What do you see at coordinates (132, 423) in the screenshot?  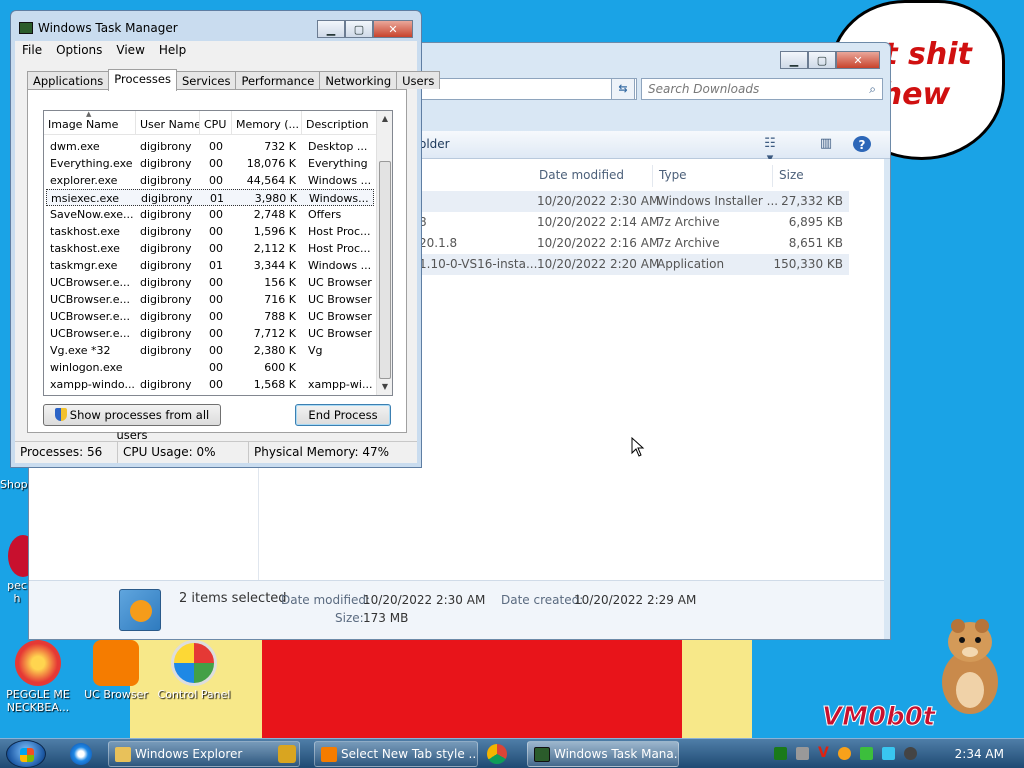 I see `show-all-processes-button: Show processes from all users` at bounding box center [132, 423].